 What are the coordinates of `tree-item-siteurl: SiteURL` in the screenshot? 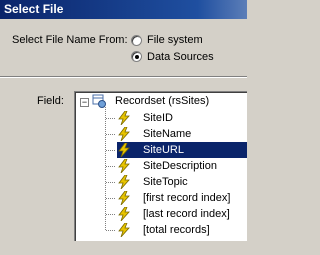 It's located at (182, 150).